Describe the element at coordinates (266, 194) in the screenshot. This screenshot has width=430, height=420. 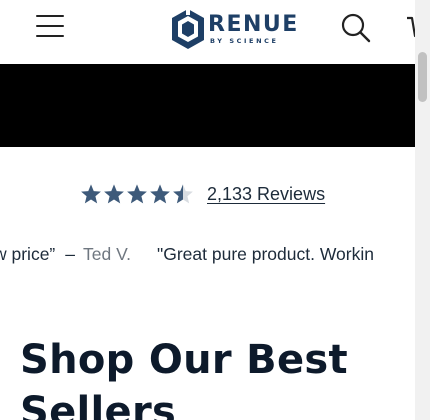
I see `reviews-link: 2,133 Reviews` at that location.